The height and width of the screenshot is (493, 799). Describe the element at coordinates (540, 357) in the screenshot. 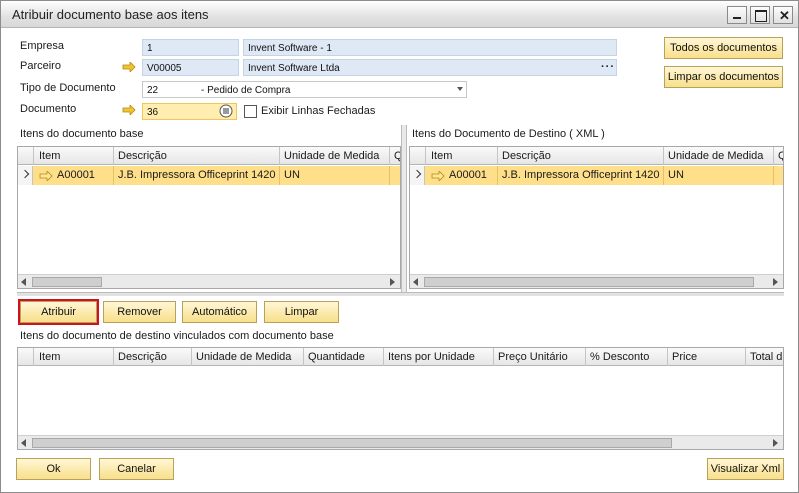

I see `column-header-preco-unitario: Preço Unitário` at that location.